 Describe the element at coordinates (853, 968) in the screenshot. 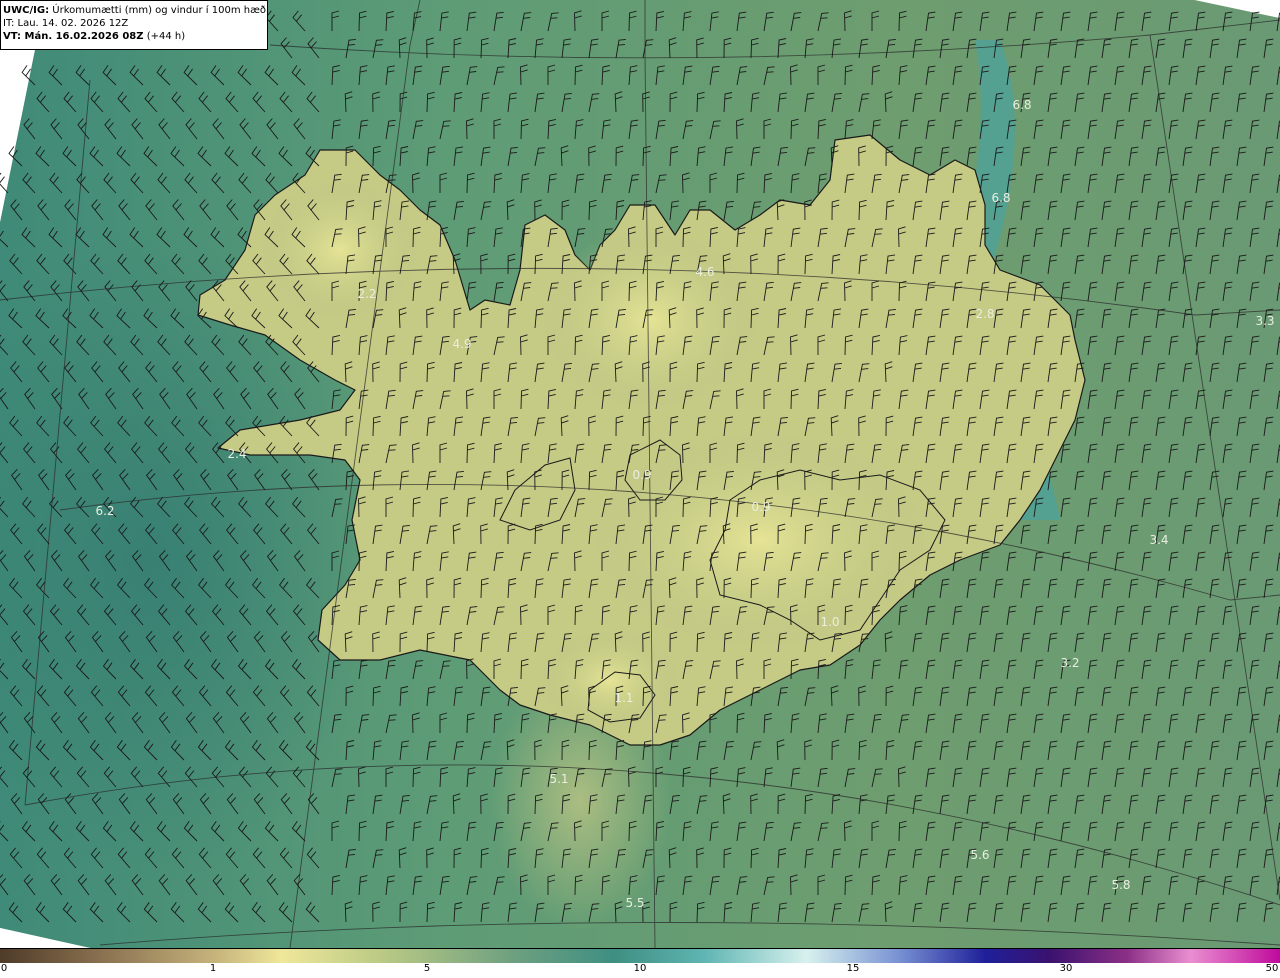

I see `colorbar-tick-label: 15` at that location.